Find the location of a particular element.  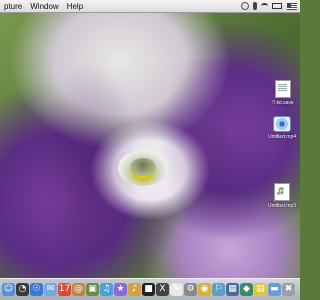

audio-file-icon is located at coordinates (282, 192).